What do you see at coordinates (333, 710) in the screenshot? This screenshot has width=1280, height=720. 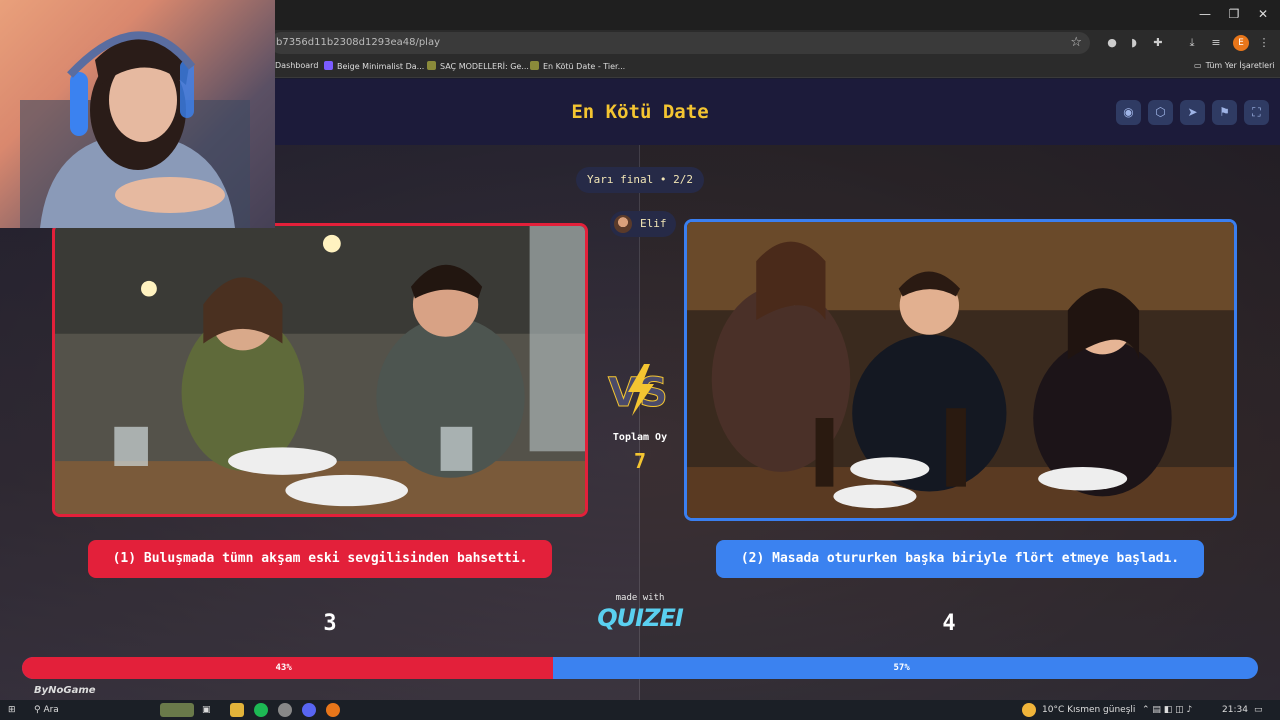 I see `chrome-icon` at bounding box center [333, 710].